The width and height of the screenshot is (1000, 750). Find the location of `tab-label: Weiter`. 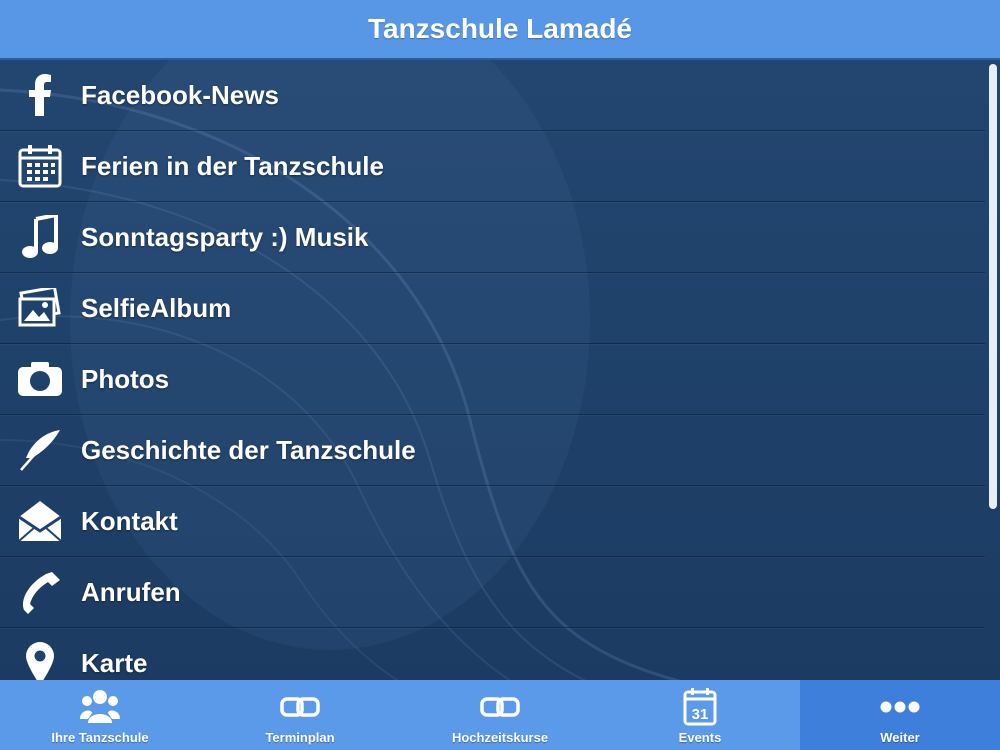

tab-label: Weiter is located at coordinates (900, 737).